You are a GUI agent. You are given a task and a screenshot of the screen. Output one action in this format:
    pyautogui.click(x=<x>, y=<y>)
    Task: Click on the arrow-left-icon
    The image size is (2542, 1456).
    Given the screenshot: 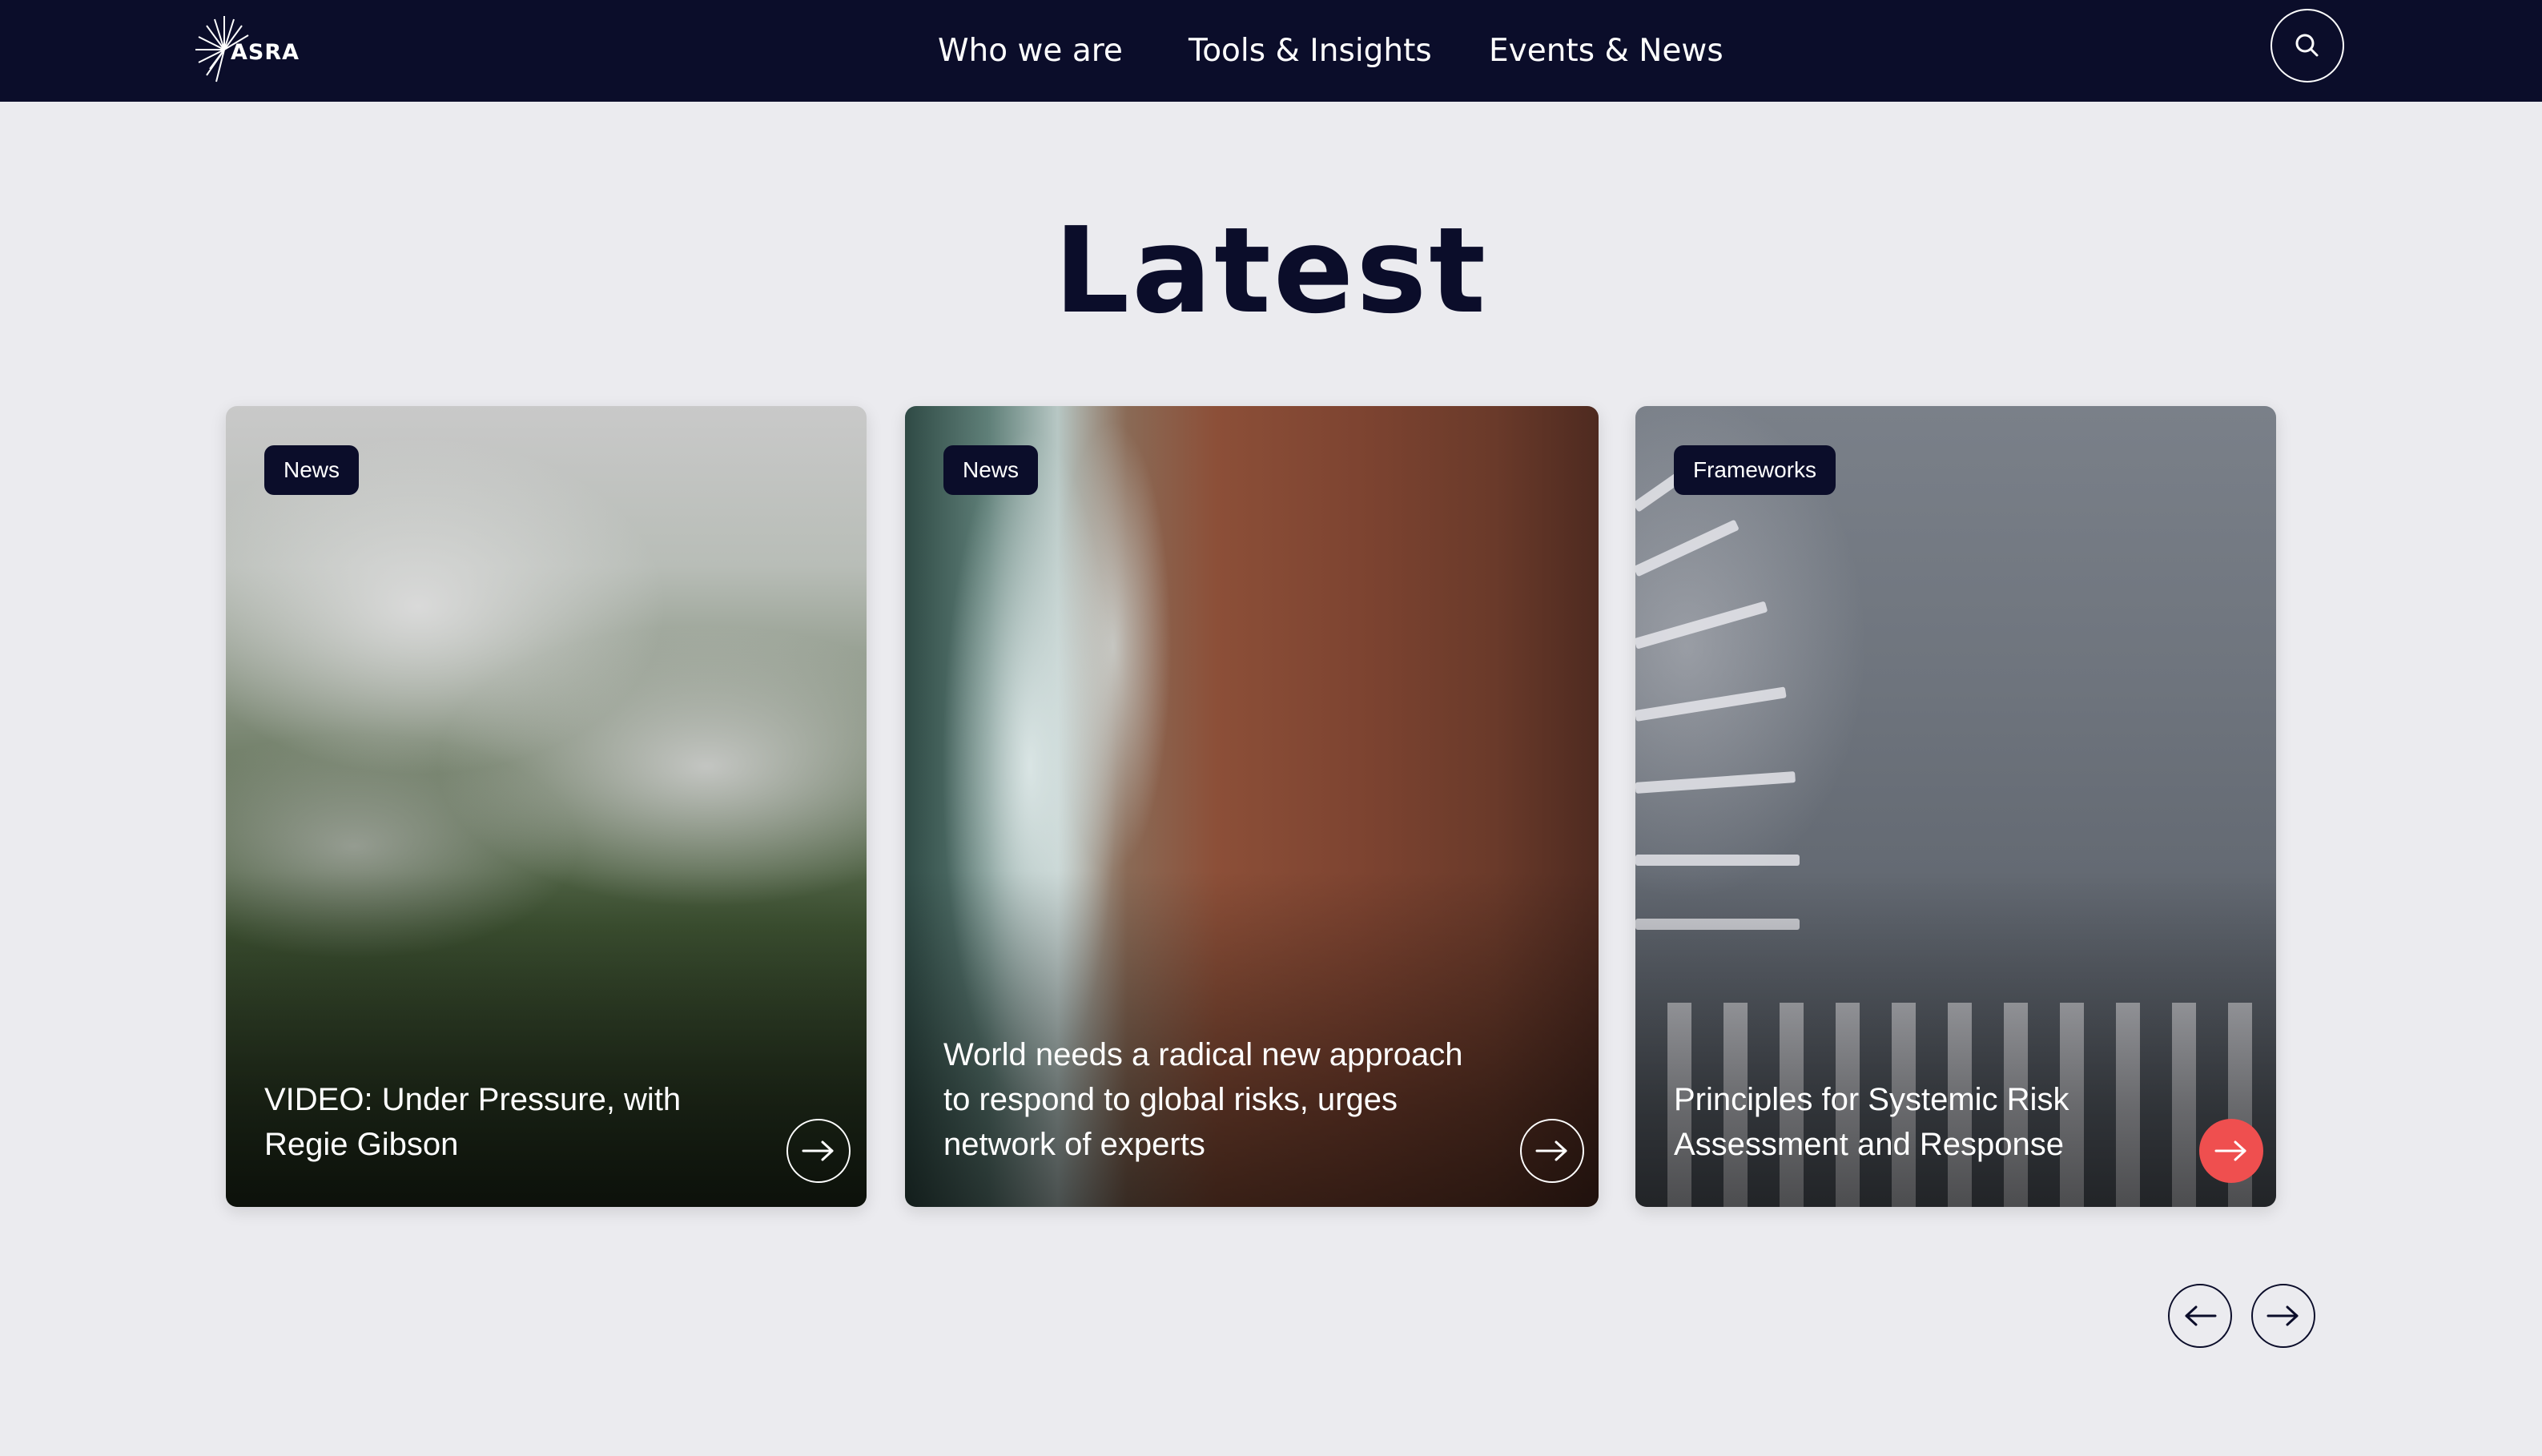 What is the action you would take?
    pyautogui.click(x=2201, y=1315)
    